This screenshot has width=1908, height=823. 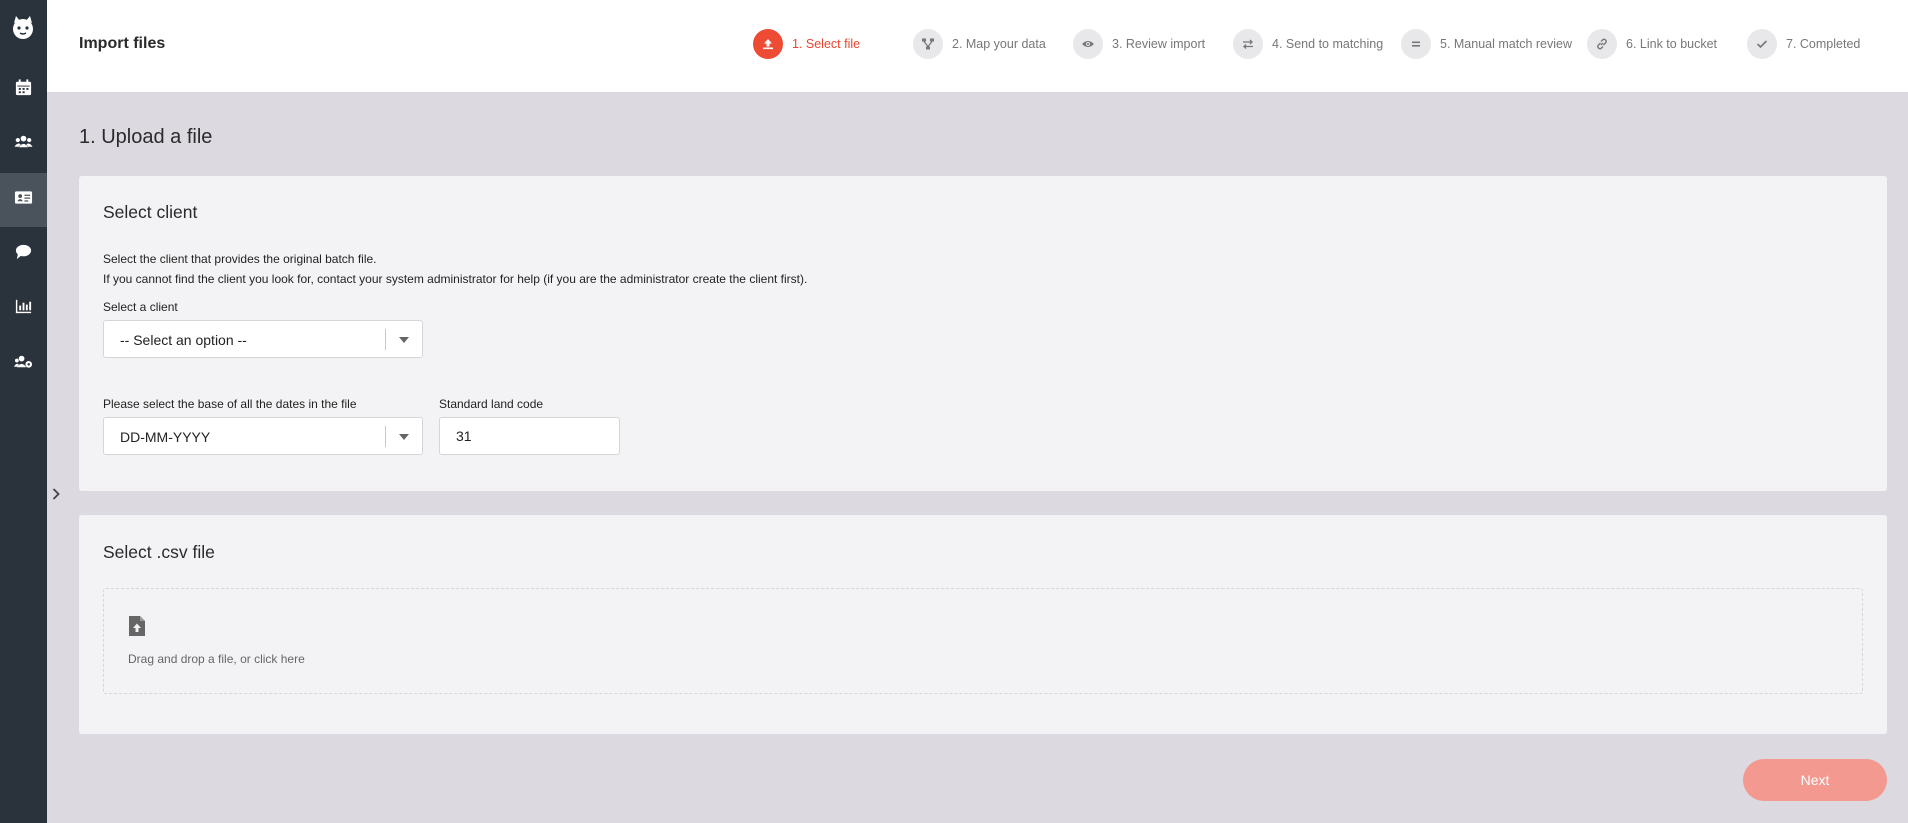 I want to click on link-icon, so click(x=1602, y=44).